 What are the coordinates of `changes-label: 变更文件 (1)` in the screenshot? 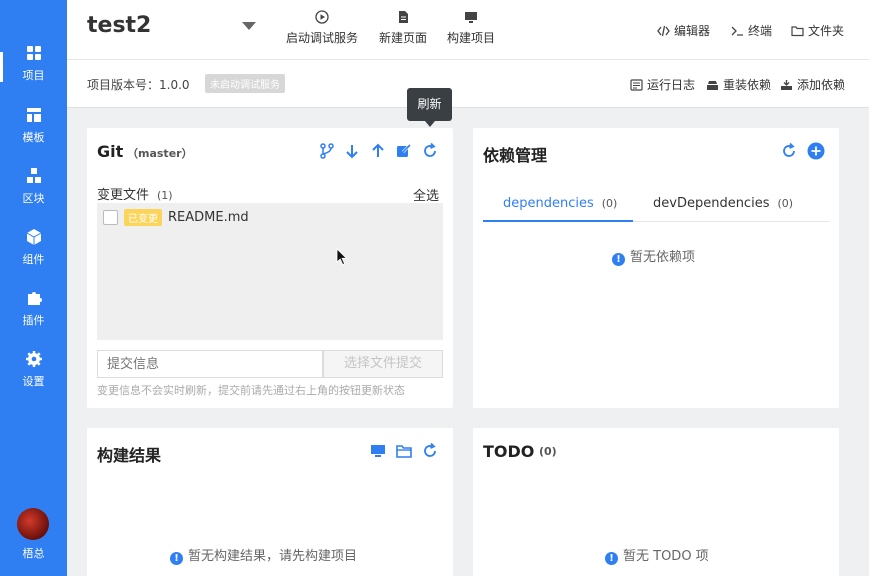 It's located at (135, 193).